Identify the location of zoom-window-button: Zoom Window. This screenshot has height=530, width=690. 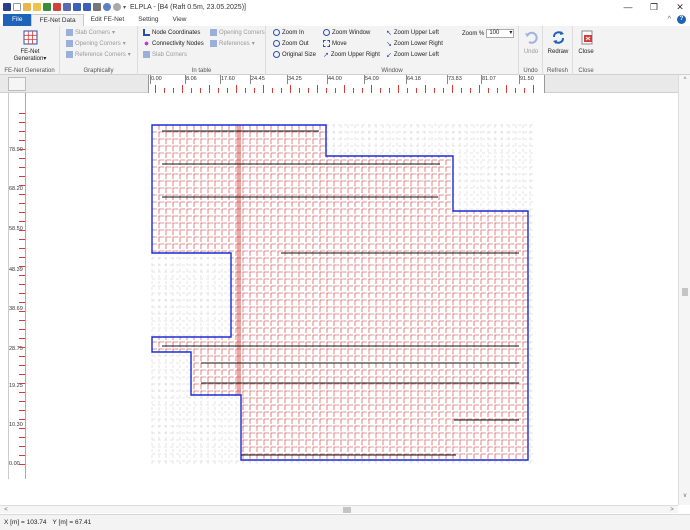
(346, 32).